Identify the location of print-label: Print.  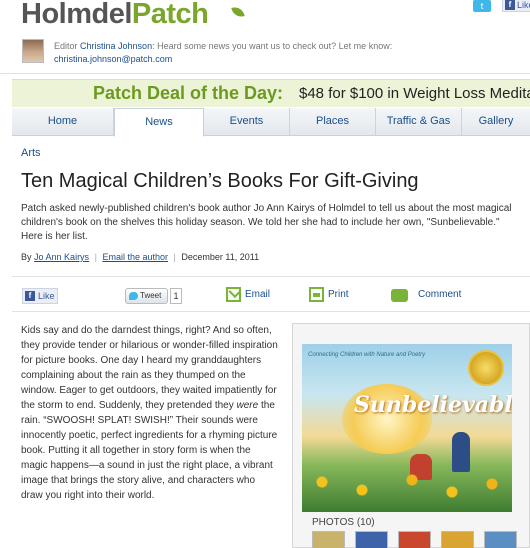
(338, 294).